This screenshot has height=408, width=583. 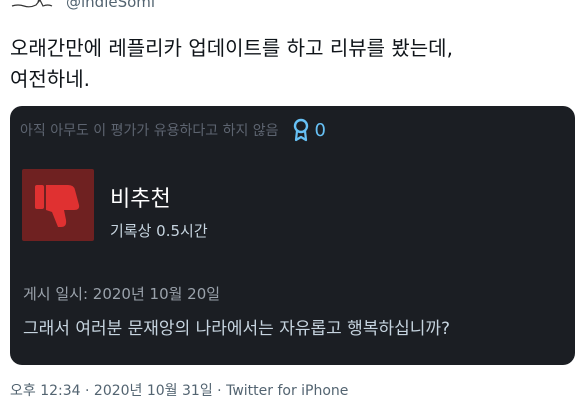 I want to click on thumb-box, so click(x=58, y=205).